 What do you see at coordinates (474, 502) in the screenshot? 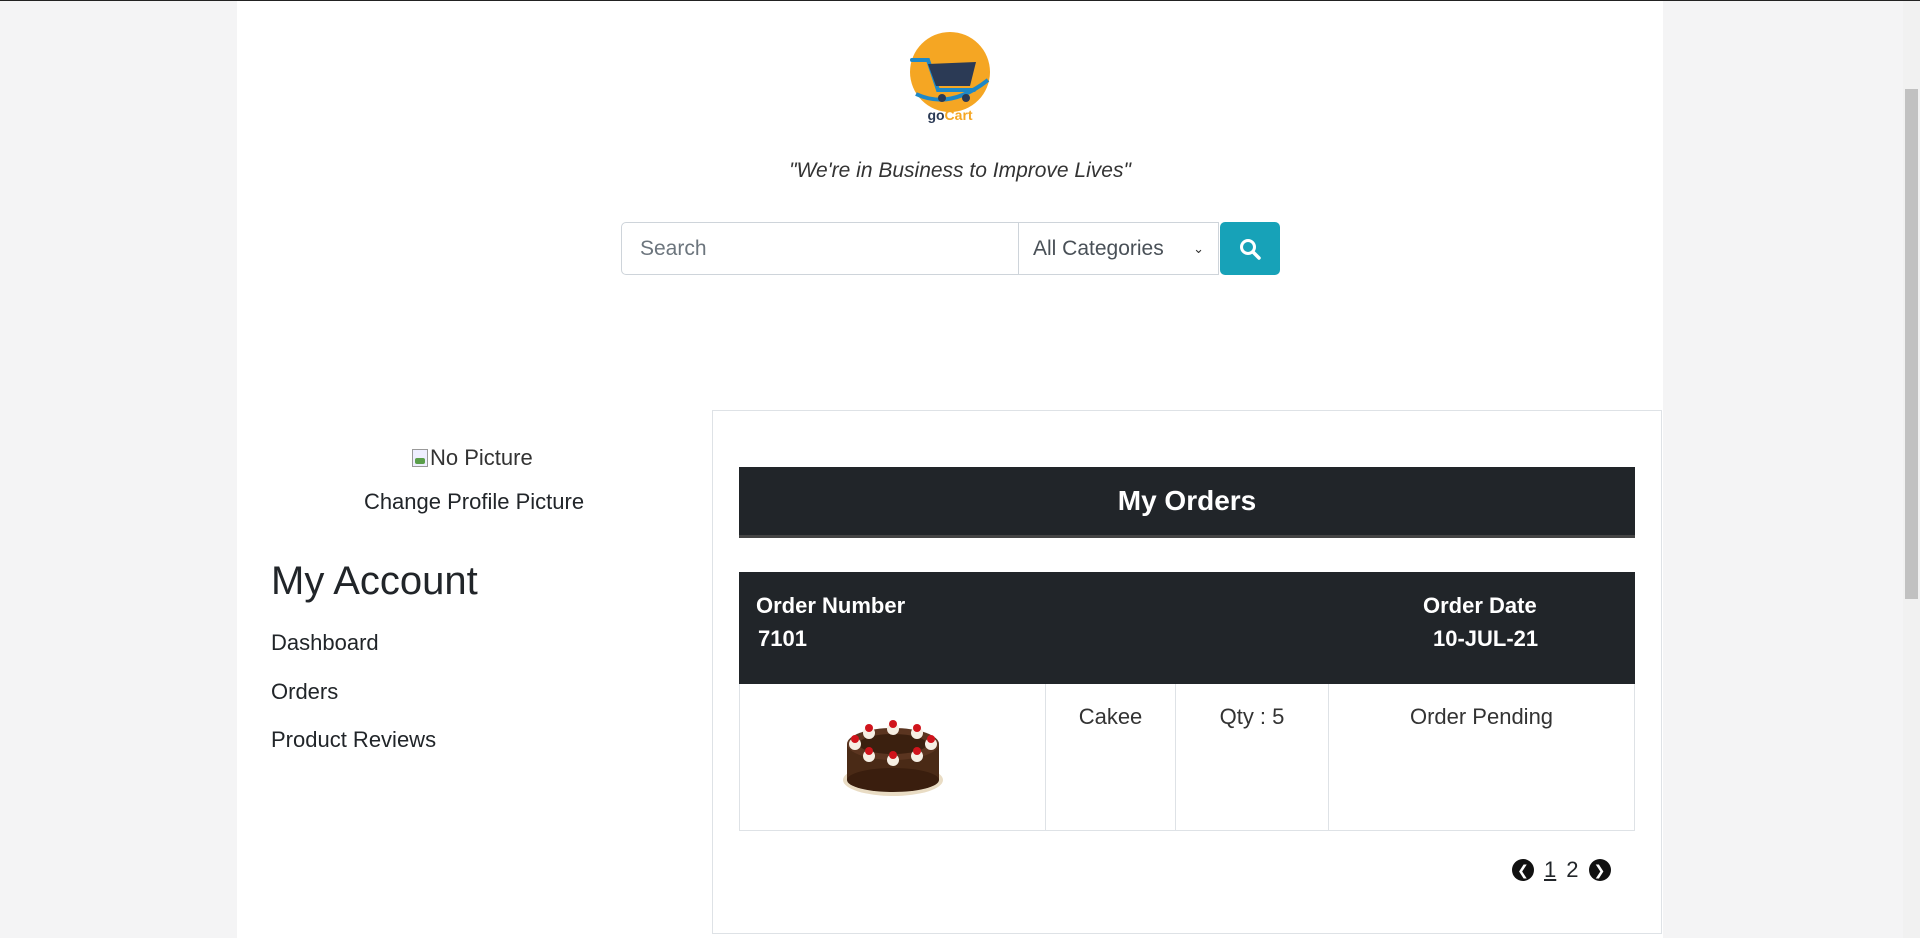
I see `change-profile-picture-link: Change Profile Picture` at bounding box center [474, 502].